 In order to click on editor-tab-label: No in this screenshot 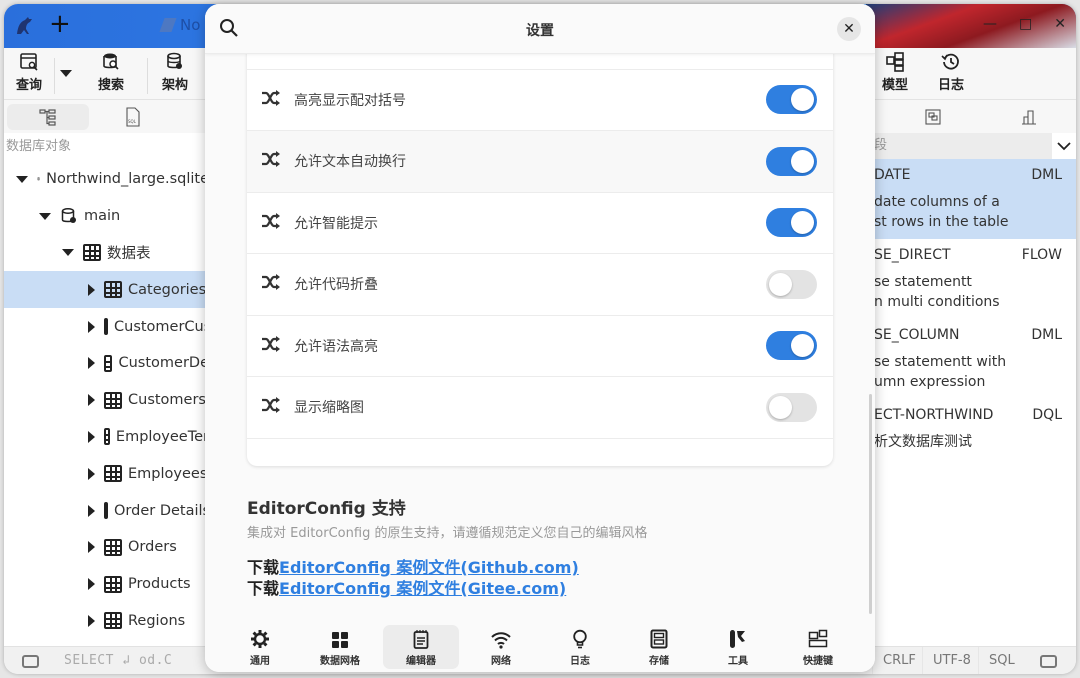, I will do `click(190, 25)`.